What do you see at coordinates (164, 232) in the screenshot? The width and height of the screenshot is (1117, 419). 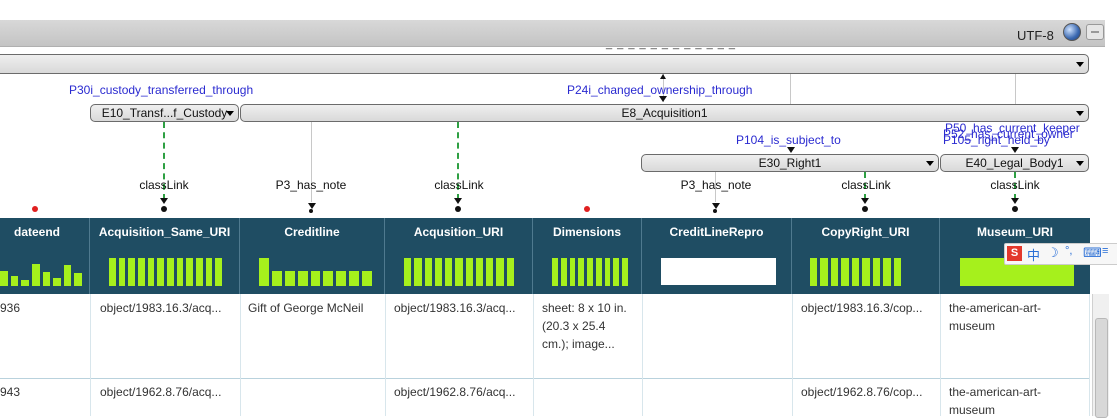 I see `column-title: Acquisition_Same_URI` at bounding box center [164, 232].